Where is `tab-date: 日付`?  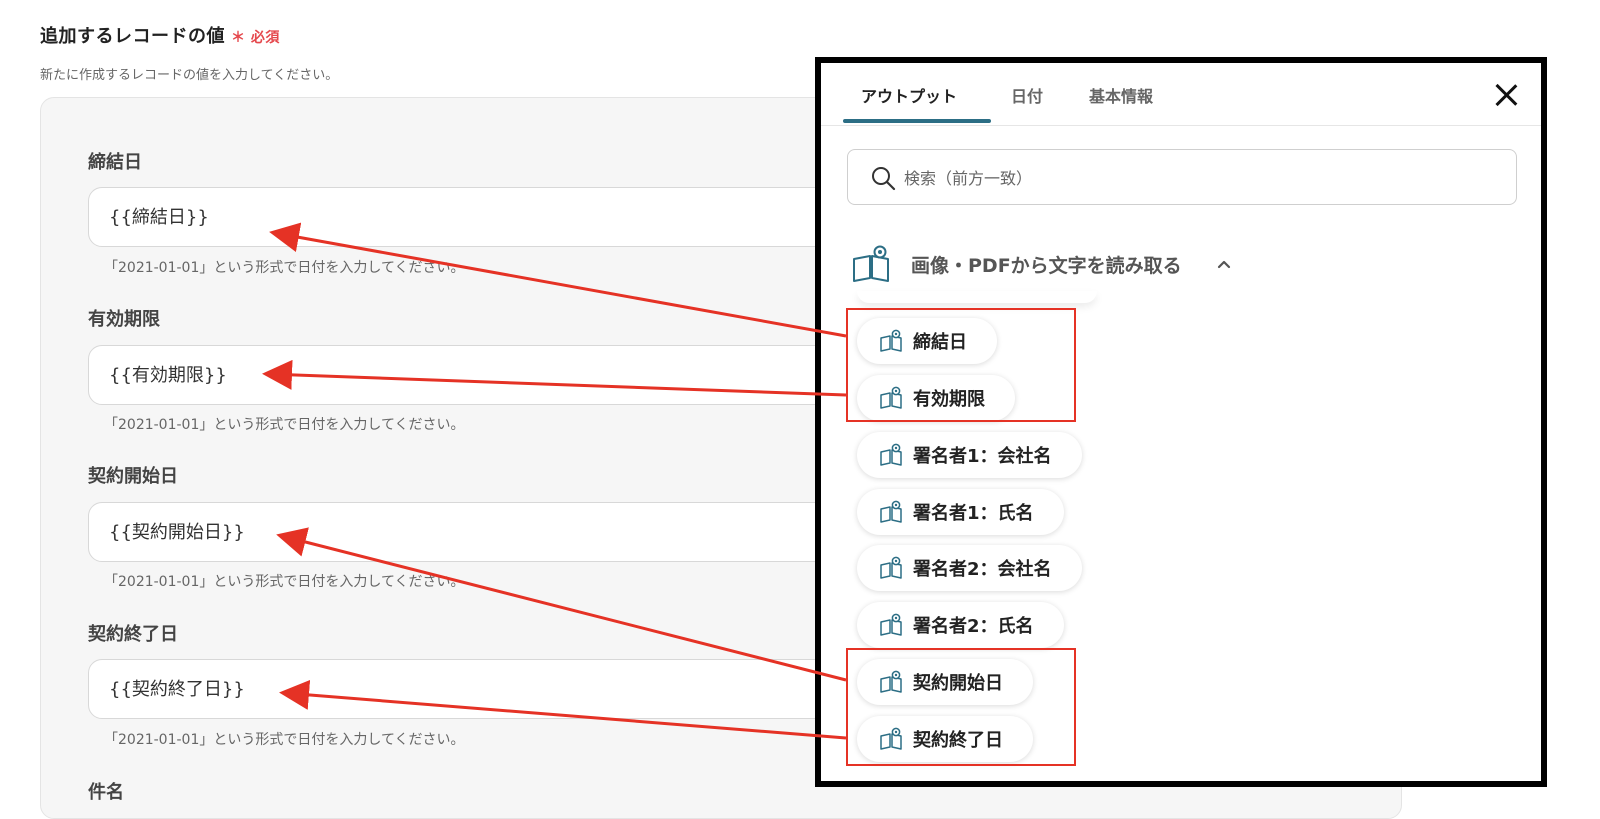
tab-date: 日付 is located at coordinates (1027, 95).